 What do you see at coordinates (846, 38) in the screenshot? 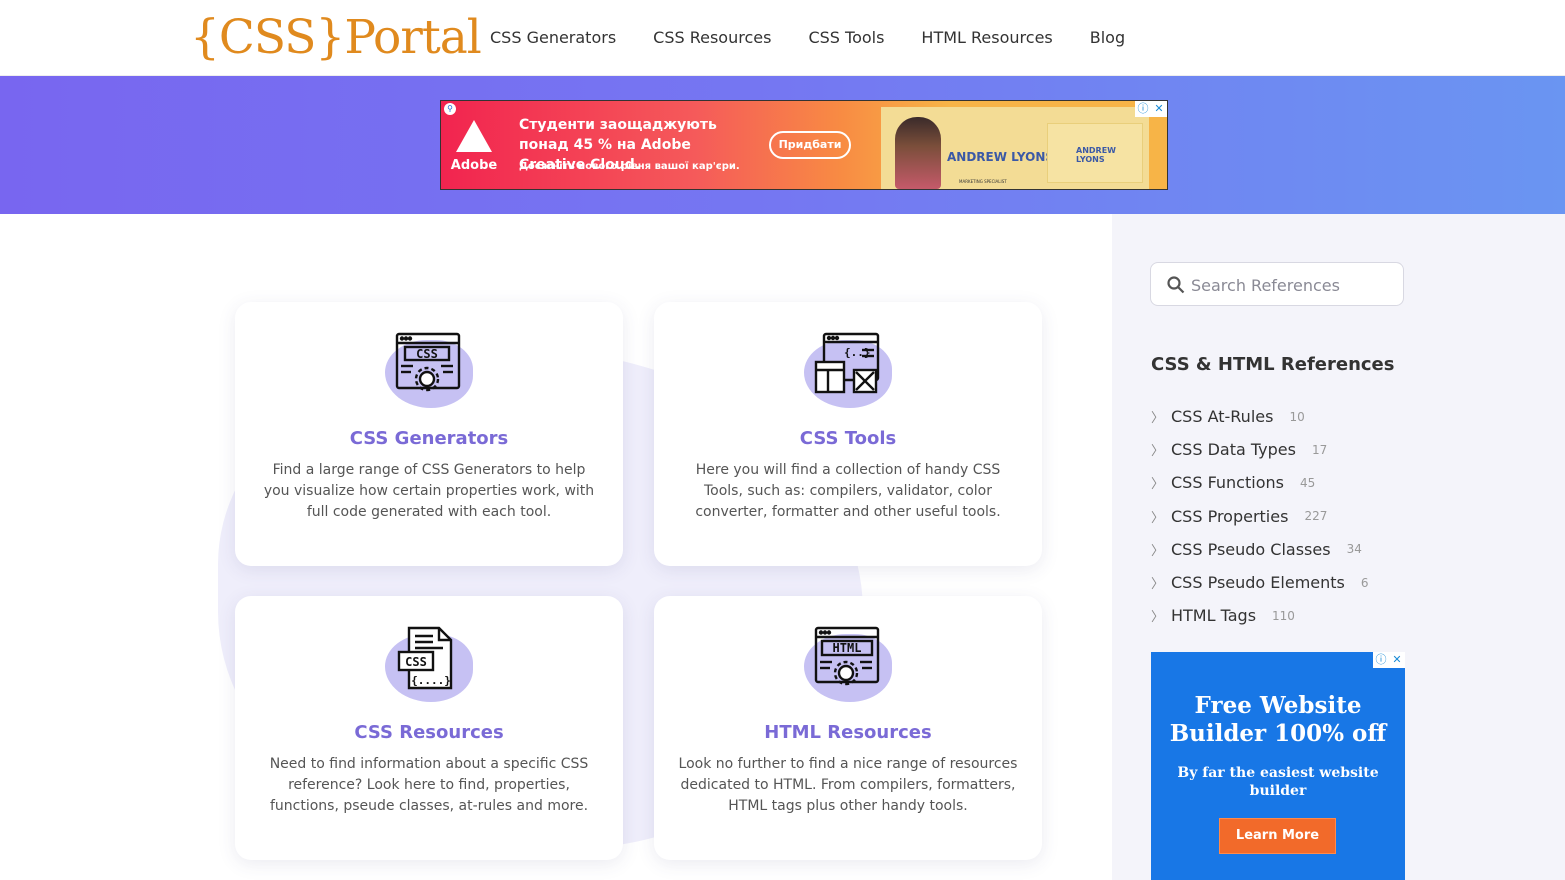
I see `nav-css-tools: CSS Tools` at bounding box center [846, 38].